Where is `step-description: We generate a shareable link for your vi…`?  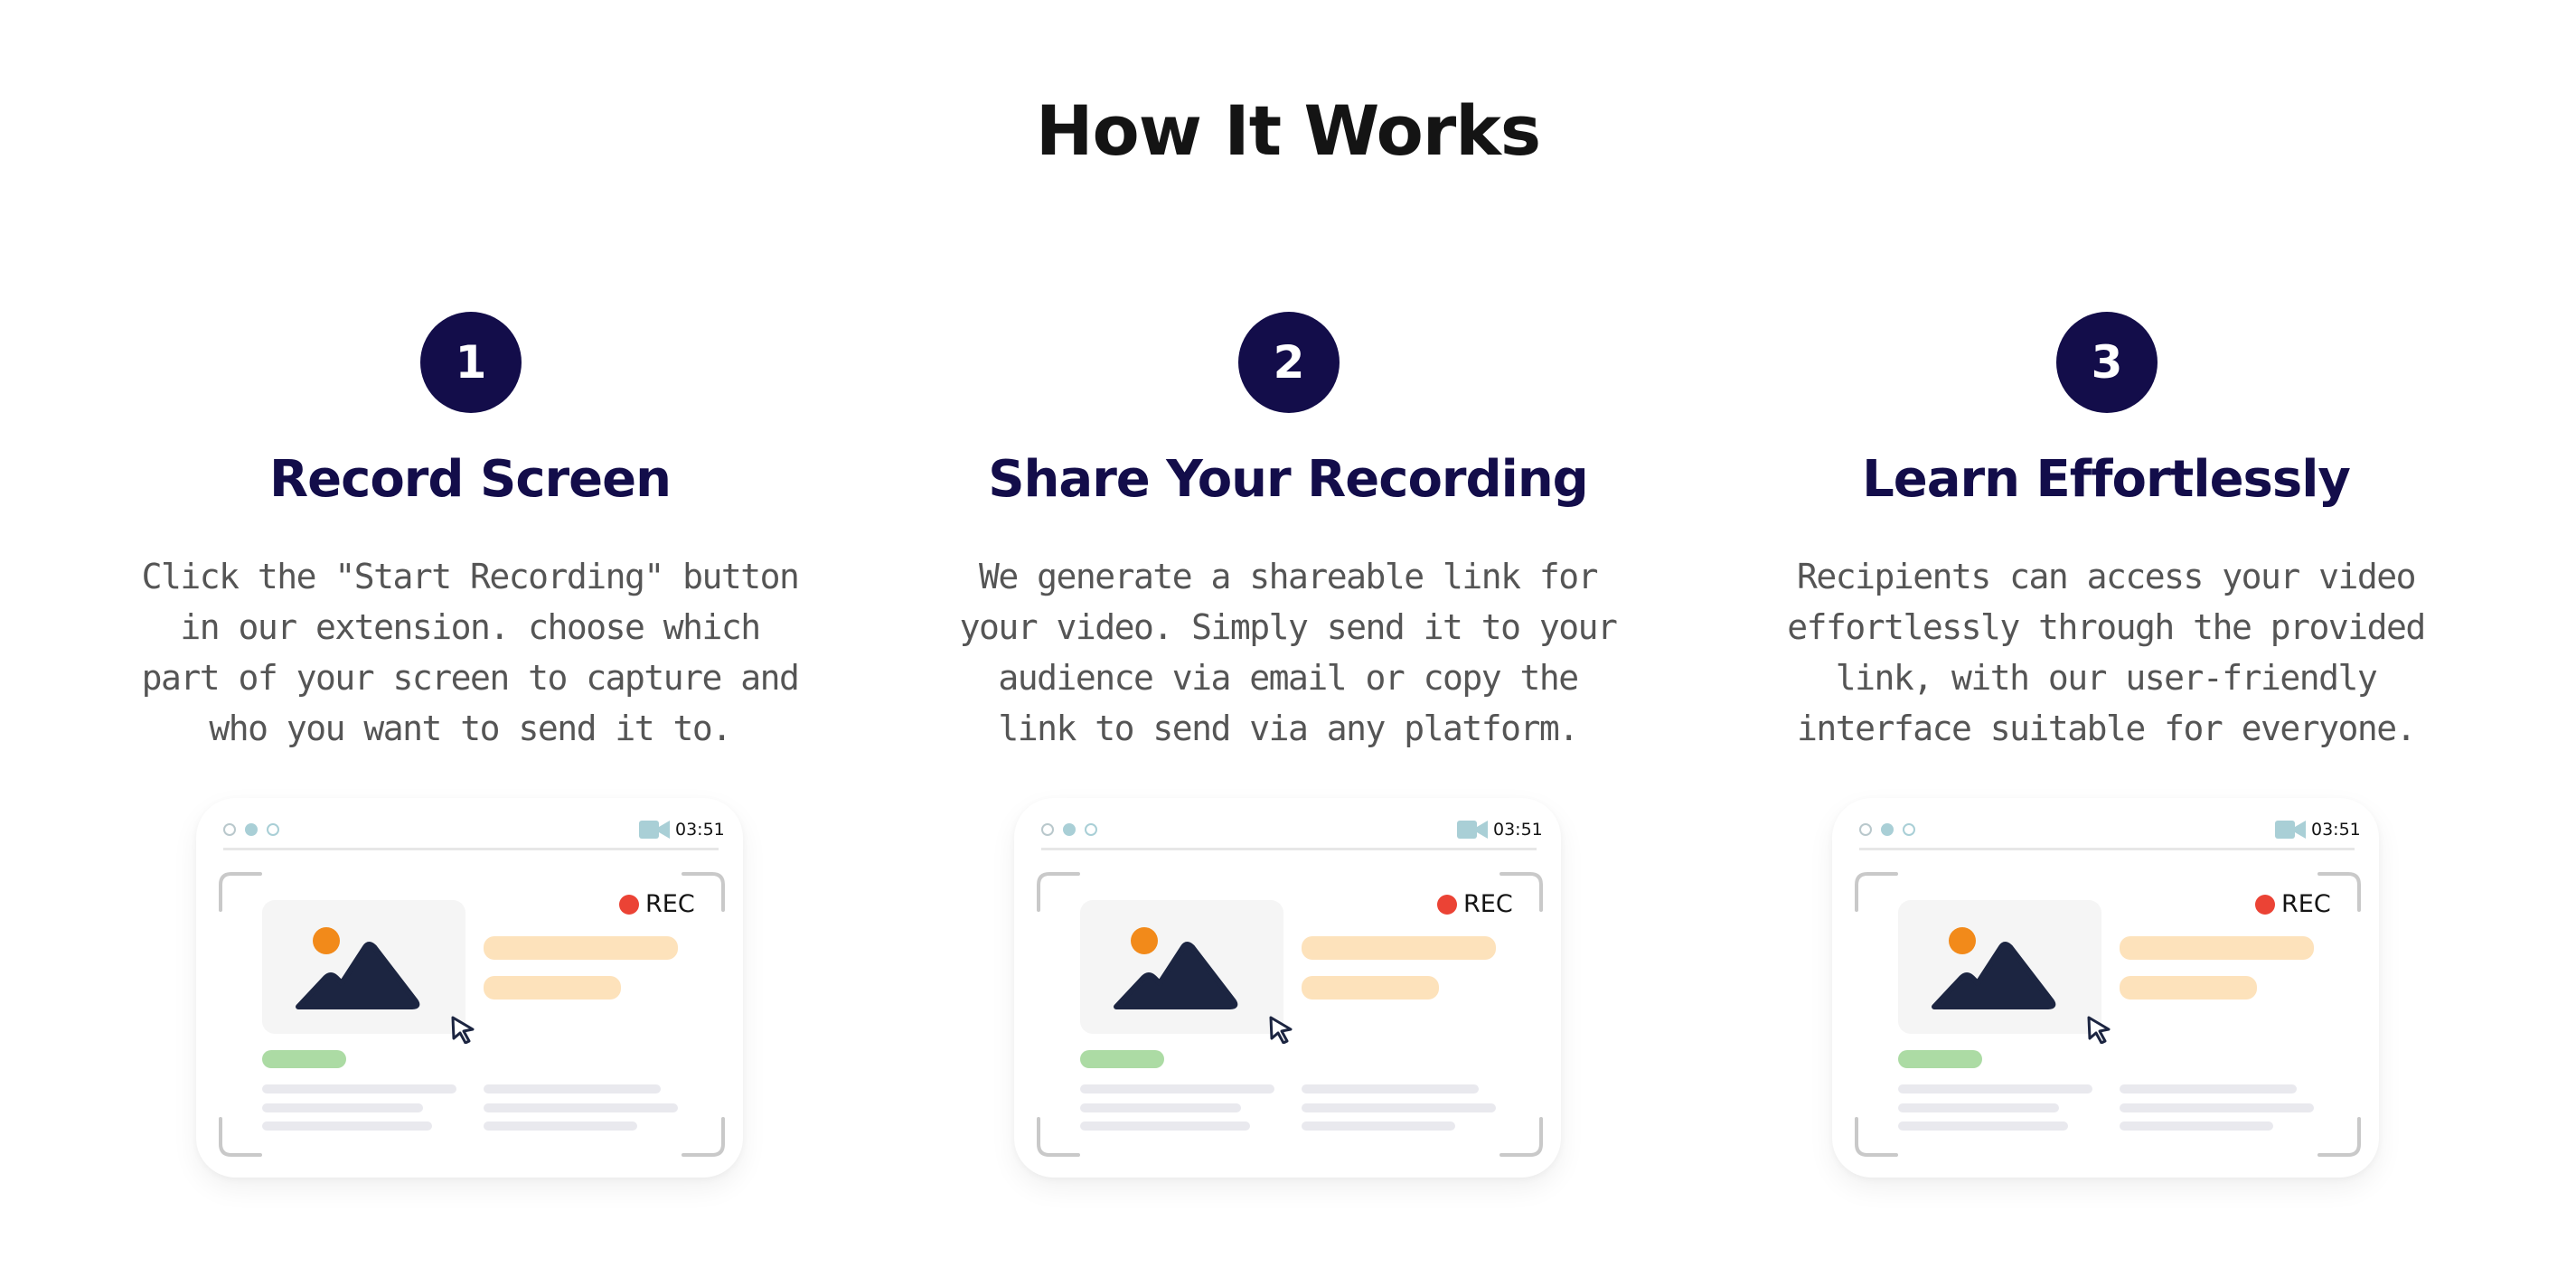
step-description: We generate a shareable link for your vi… is located at coordinates (1289, 652).